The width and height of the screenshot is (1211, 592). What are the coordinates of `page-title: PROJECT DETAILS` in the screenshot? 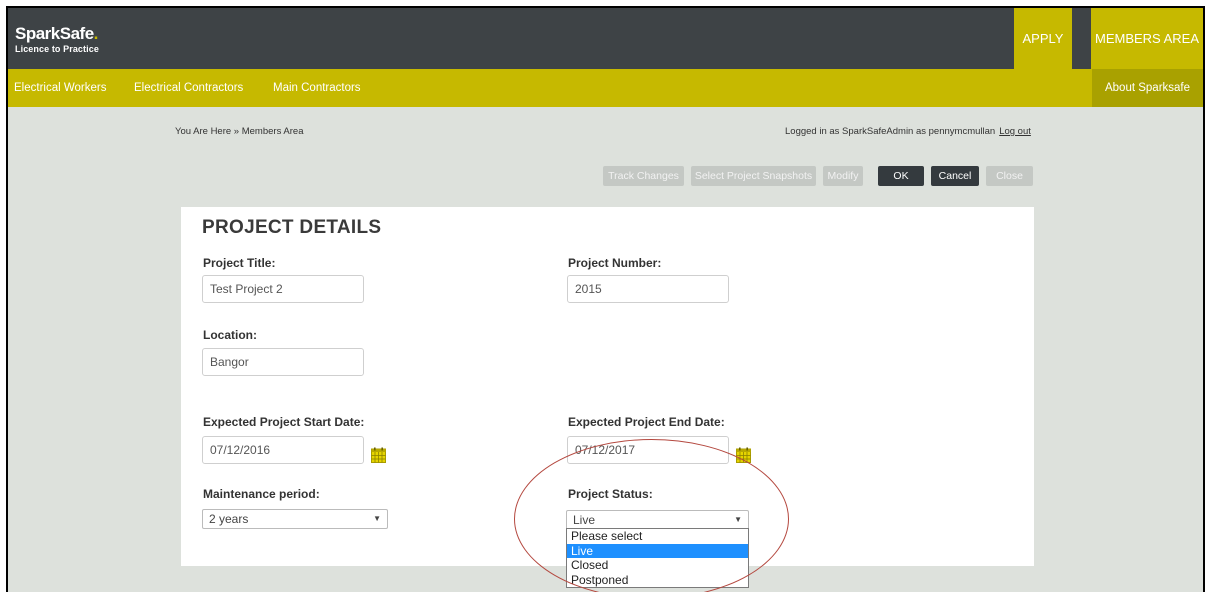 It's located at (292, 227).